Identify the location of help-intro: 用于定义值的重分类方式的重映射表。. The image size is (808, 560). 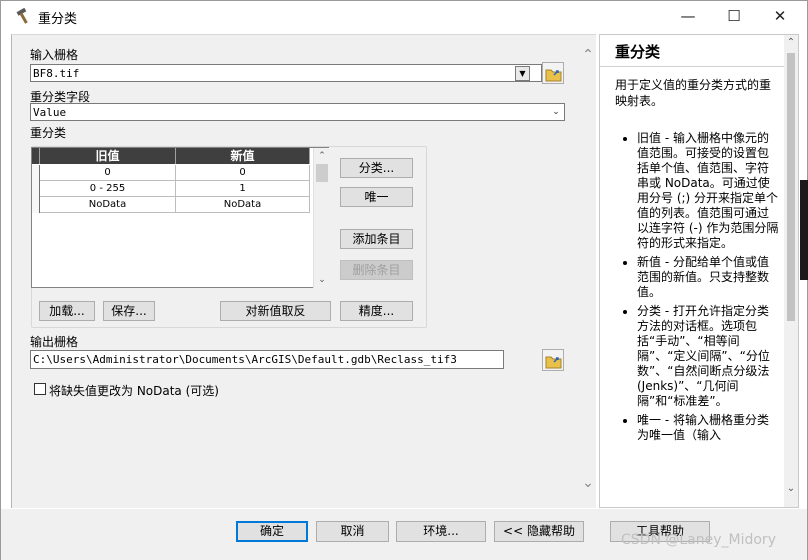
(693, 93).